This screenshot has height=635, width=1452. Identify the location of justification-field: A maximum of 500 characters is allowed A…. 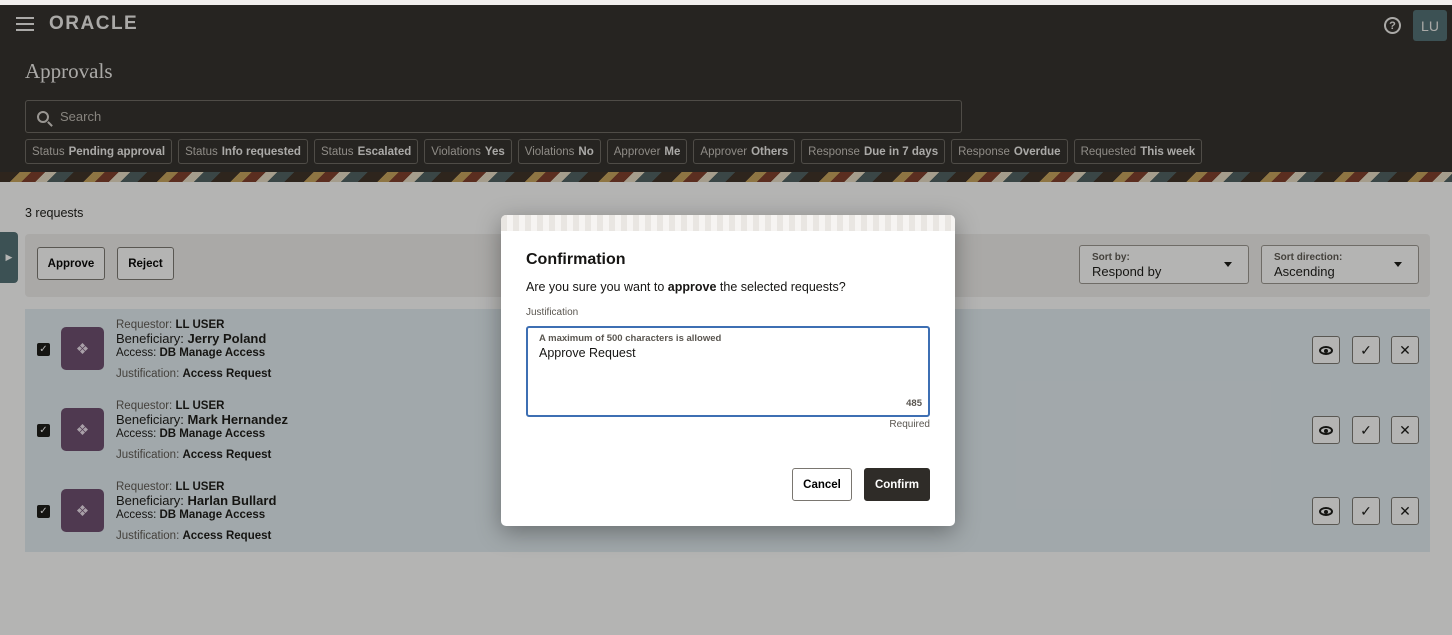
(728, 371).